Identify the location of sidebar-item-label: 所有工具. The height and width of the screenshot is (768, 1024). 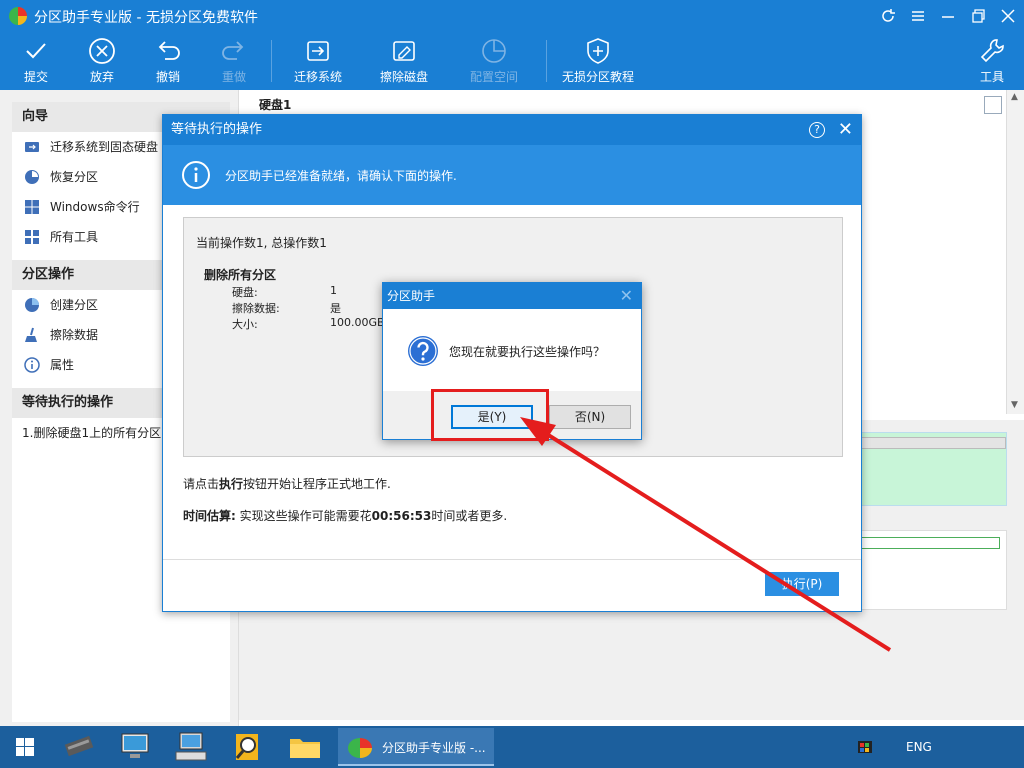
(74, 237).